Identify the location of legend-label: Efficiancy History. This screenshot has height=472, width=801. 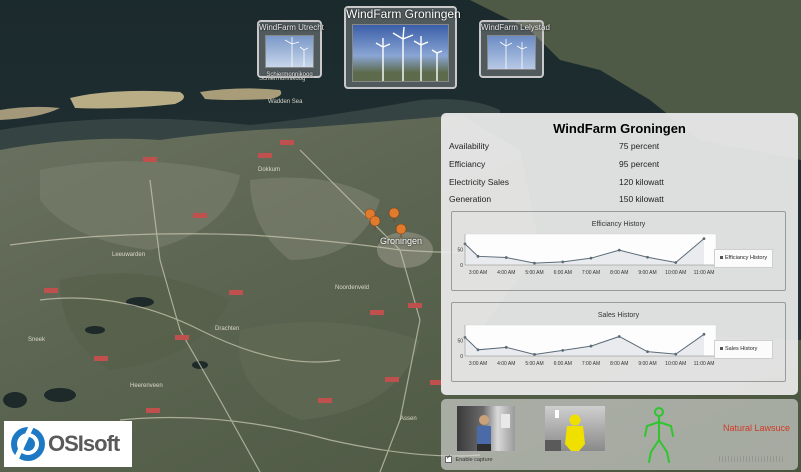
(746, 258).